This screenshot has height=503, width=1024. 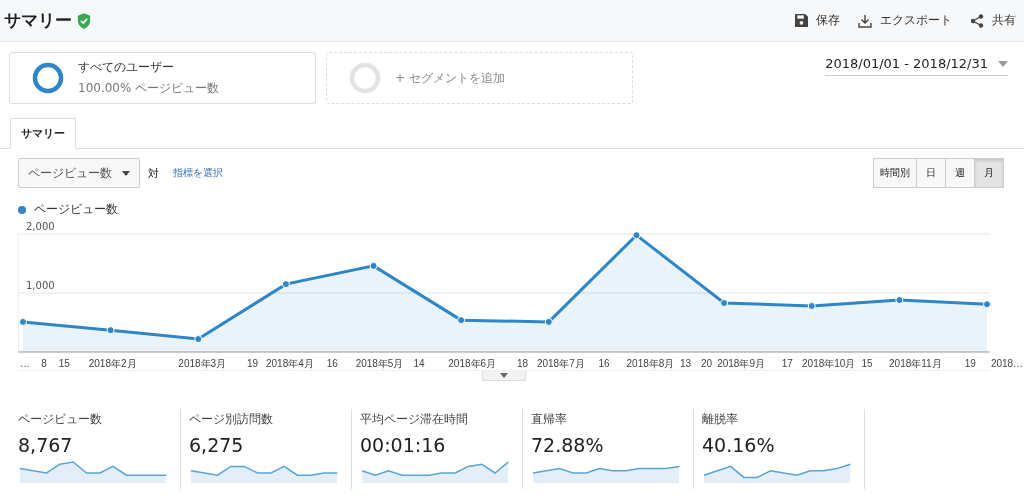 I want to click on collapse-handle, so click(x=504, y=376).